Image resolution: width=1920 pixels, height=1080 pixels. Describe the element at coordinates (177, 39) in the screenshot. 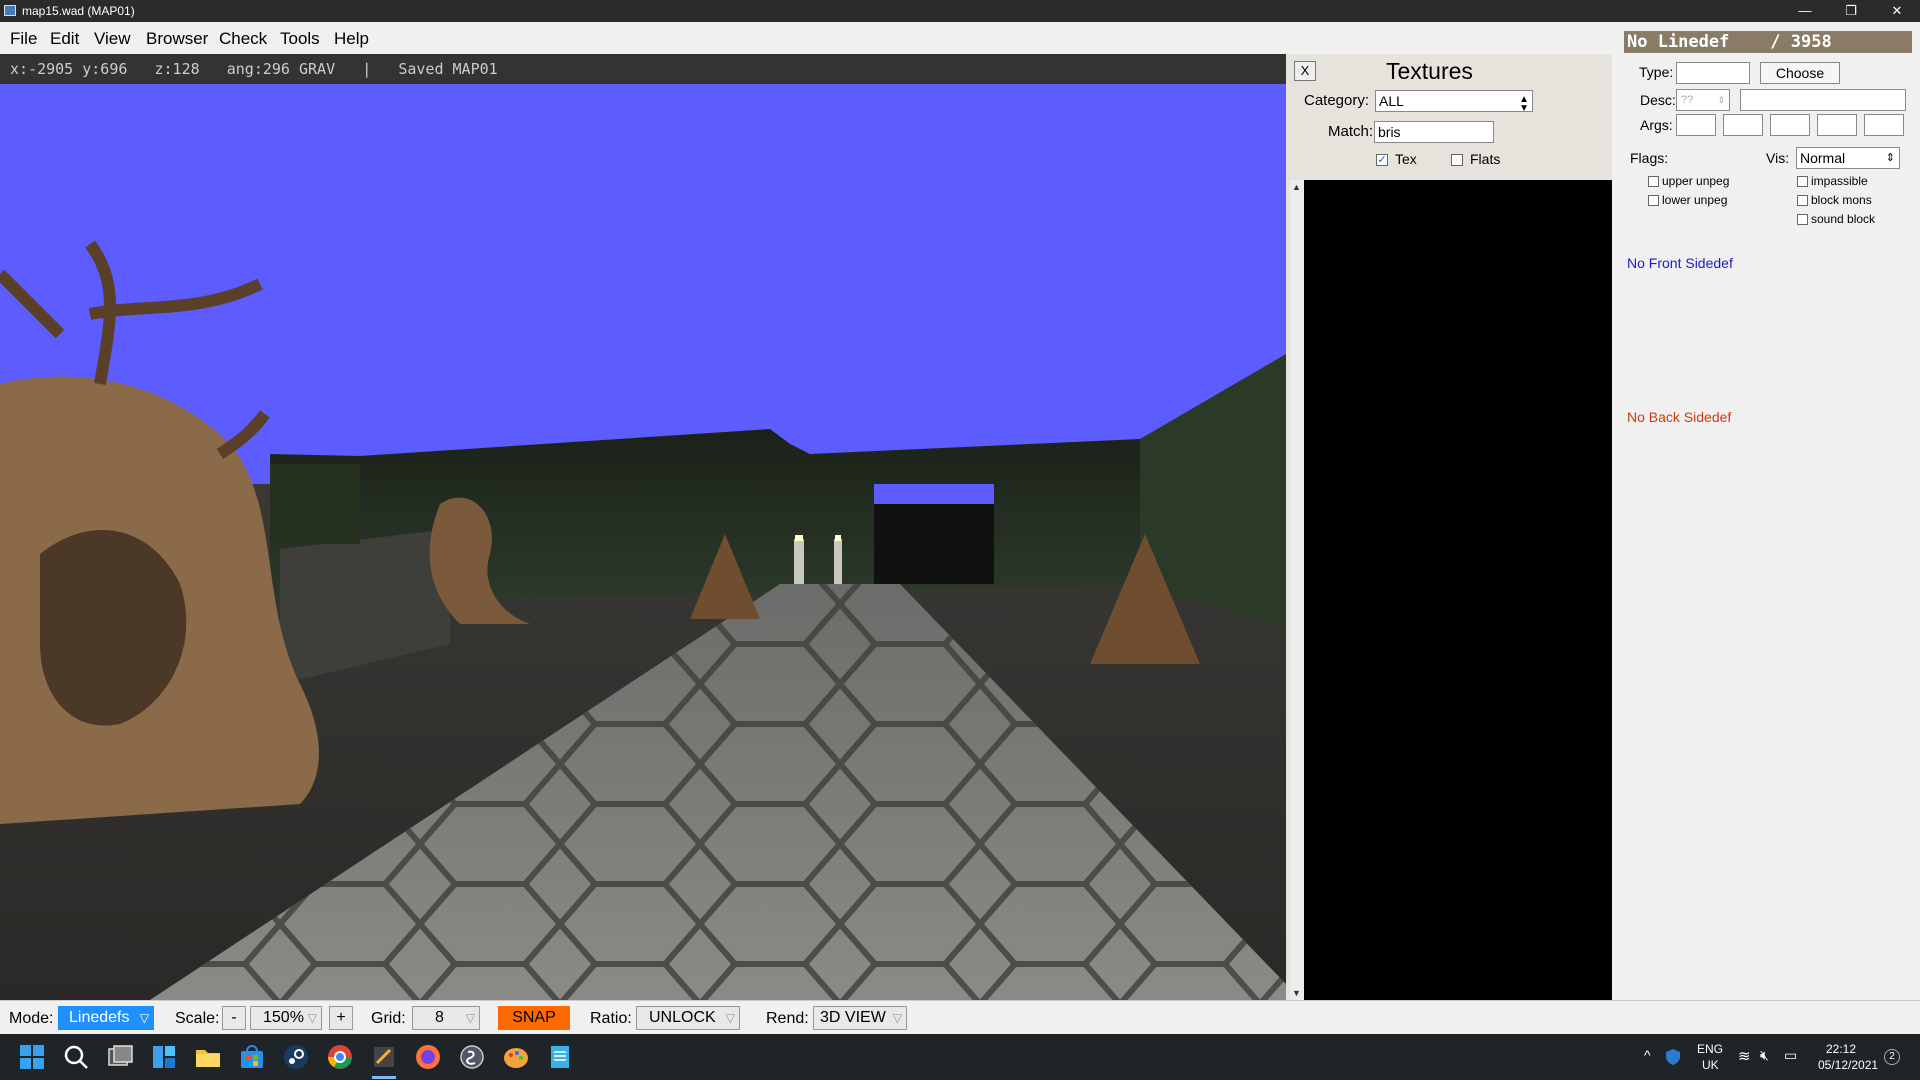

I see `menu-browser: Browser` at that location.